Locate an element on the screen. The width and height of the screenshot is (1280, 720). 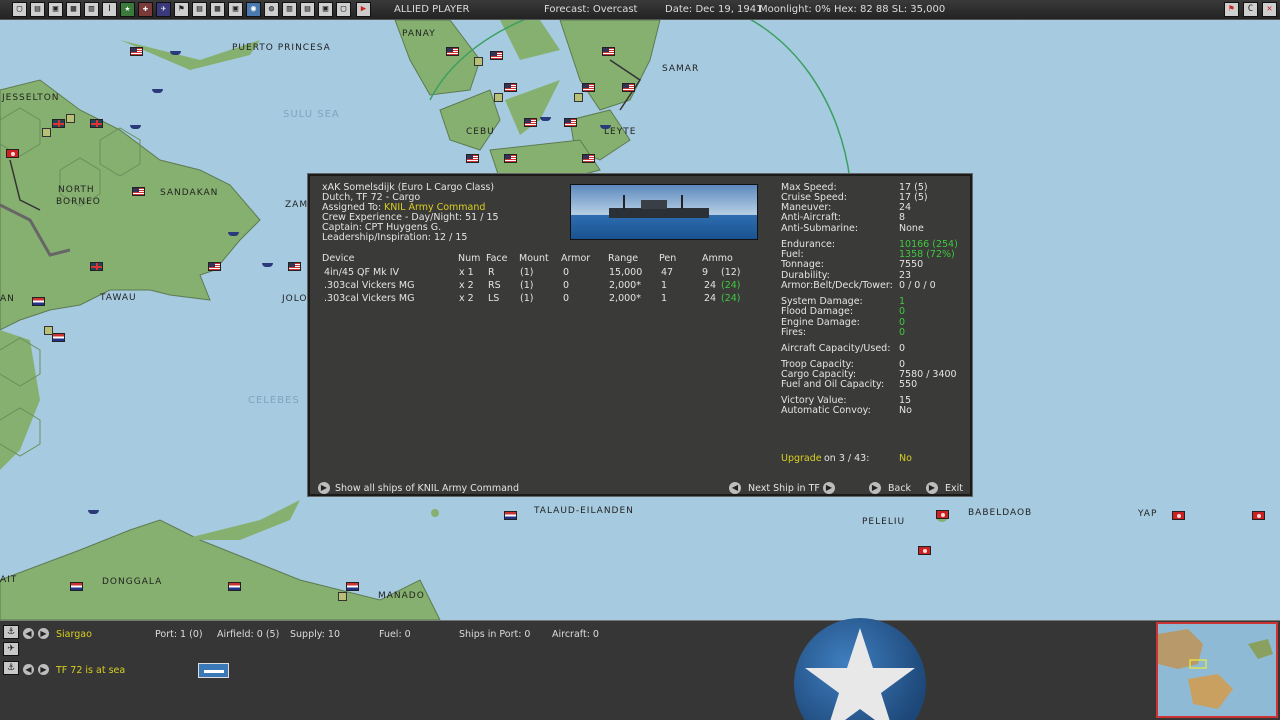
info-icon: Ⅰ is located at coordinates (109, 9).